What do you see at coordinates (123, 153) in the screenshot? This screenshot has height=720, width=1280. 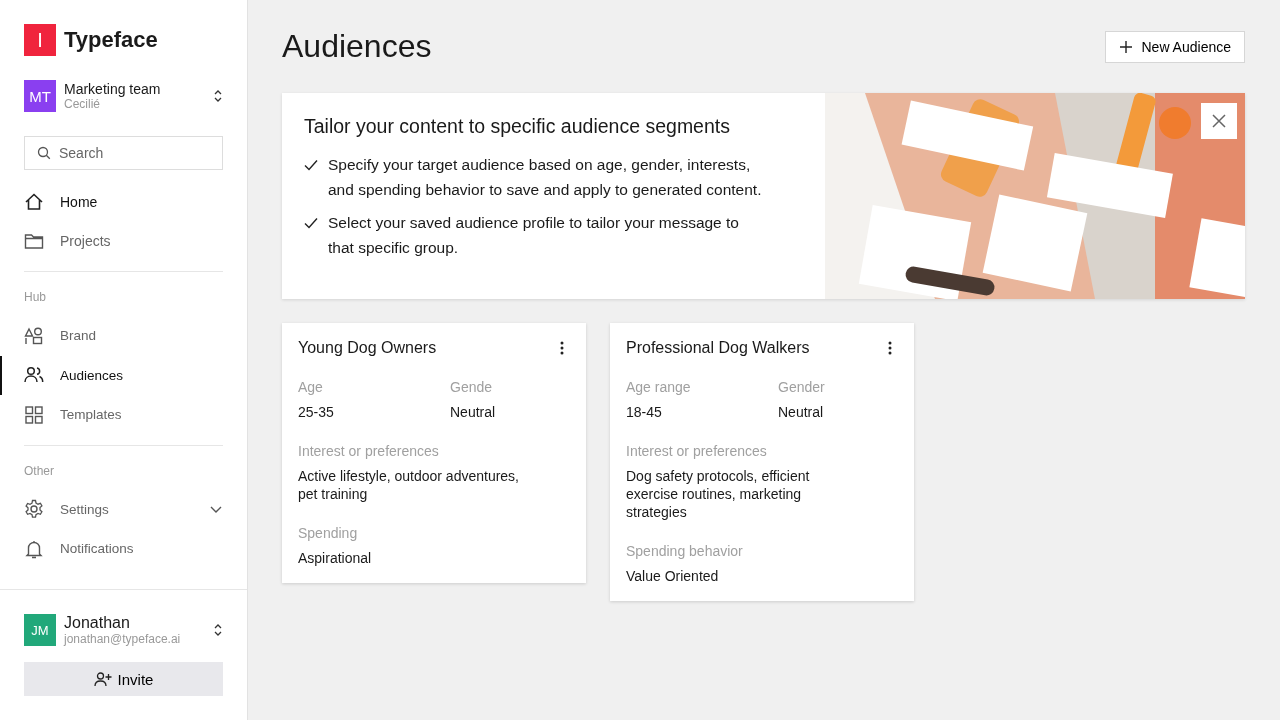 I see `search-field: Search` at bounding box center [123, 153].